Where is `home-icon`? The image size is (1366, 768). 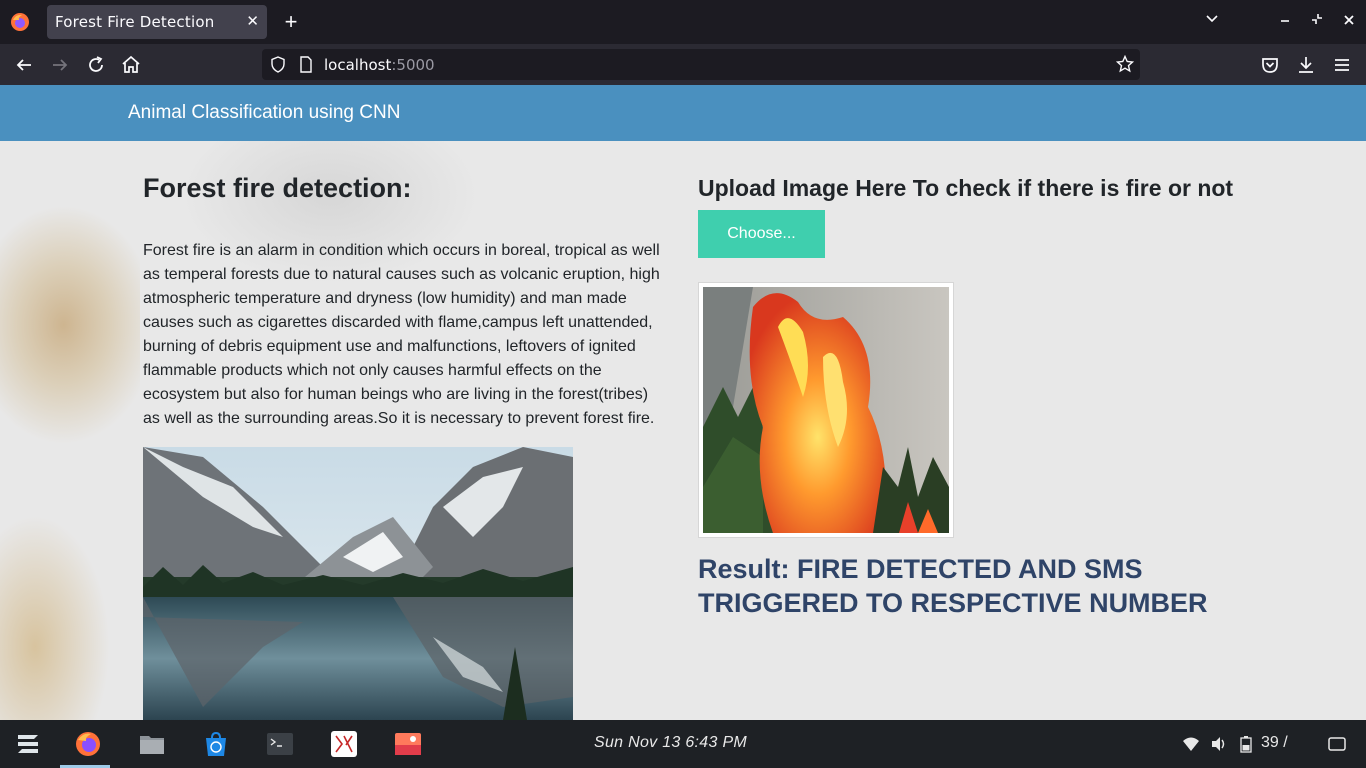 home-icon is located at coordinates (131, 65).